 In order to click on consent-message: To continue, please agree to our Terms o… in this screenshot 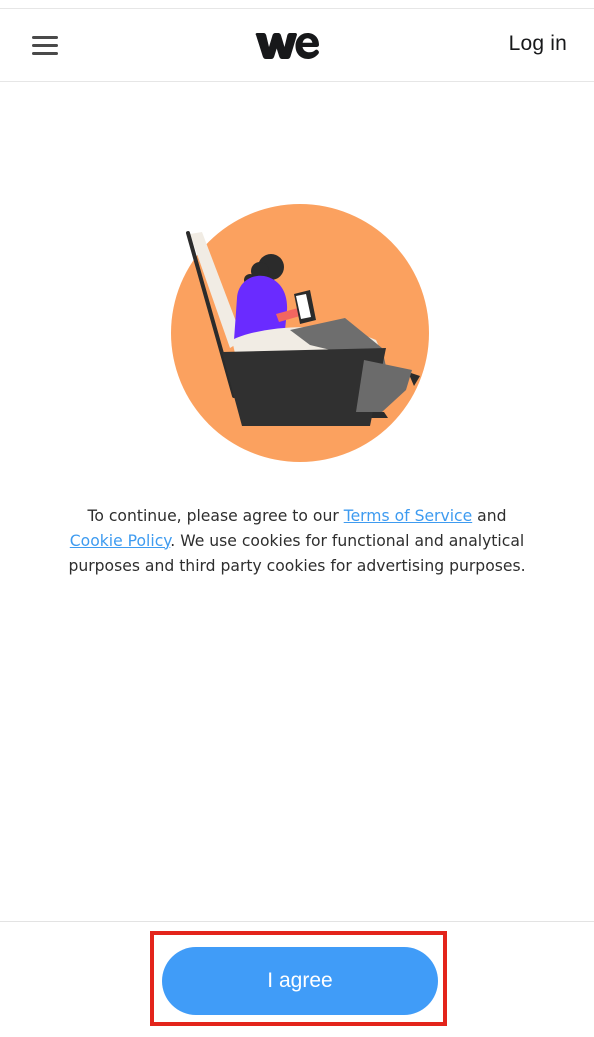, I will do `click(297, 541)`.